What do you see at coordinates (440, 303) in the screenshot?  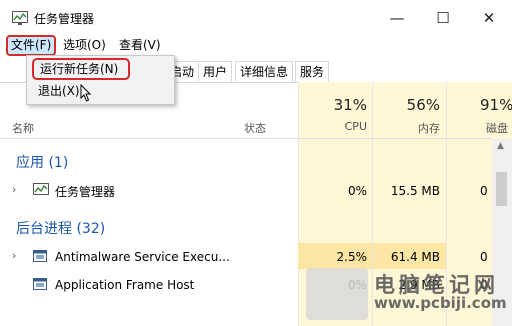 I see `watermark-url: www.pcbiji.com` at bounding box center [440, 303].